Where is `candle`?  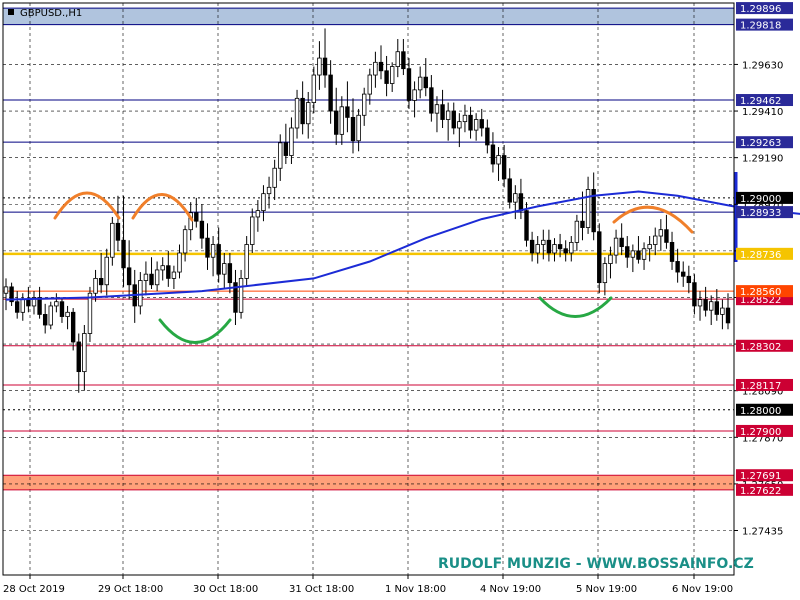
candle is located at coordinates (599, 258).